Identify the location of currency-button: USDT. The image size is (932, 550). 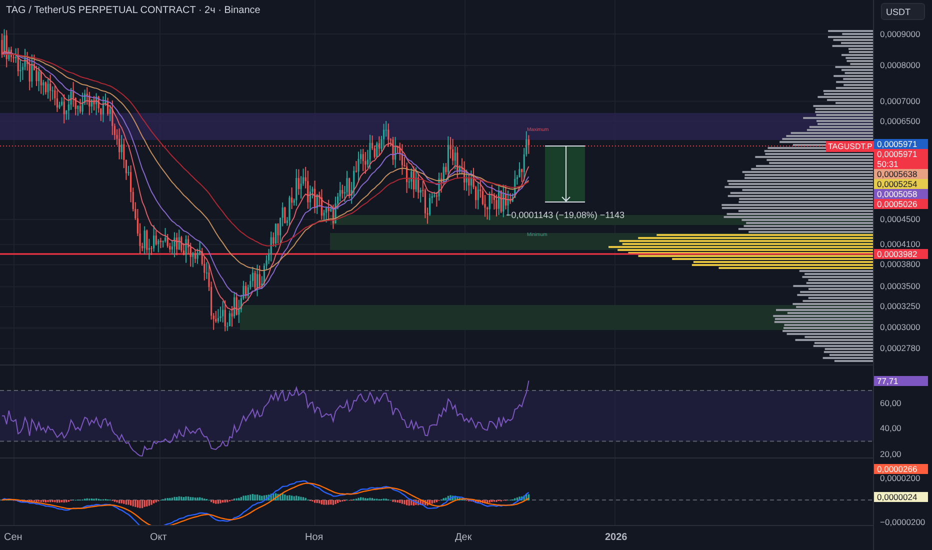
(903, 11).